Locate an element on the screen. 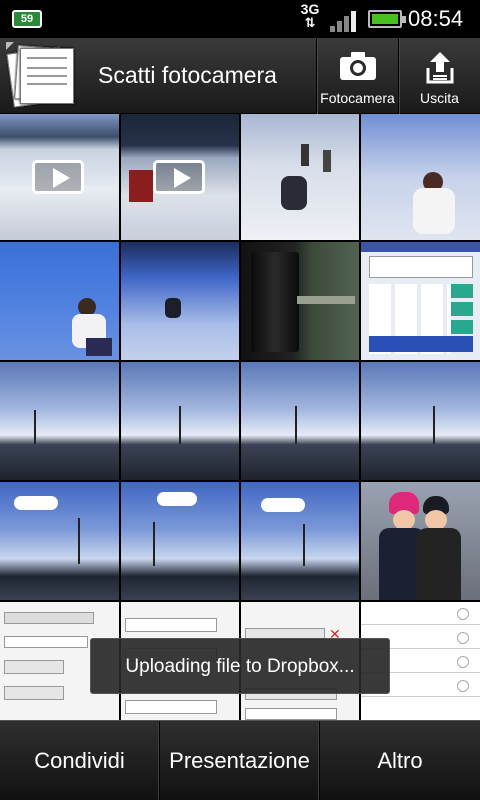 This screenshot has height=800, width=480. action-bar: Scatti fotocamera Fotocamera Uscita is located at coordinates (240, 76).